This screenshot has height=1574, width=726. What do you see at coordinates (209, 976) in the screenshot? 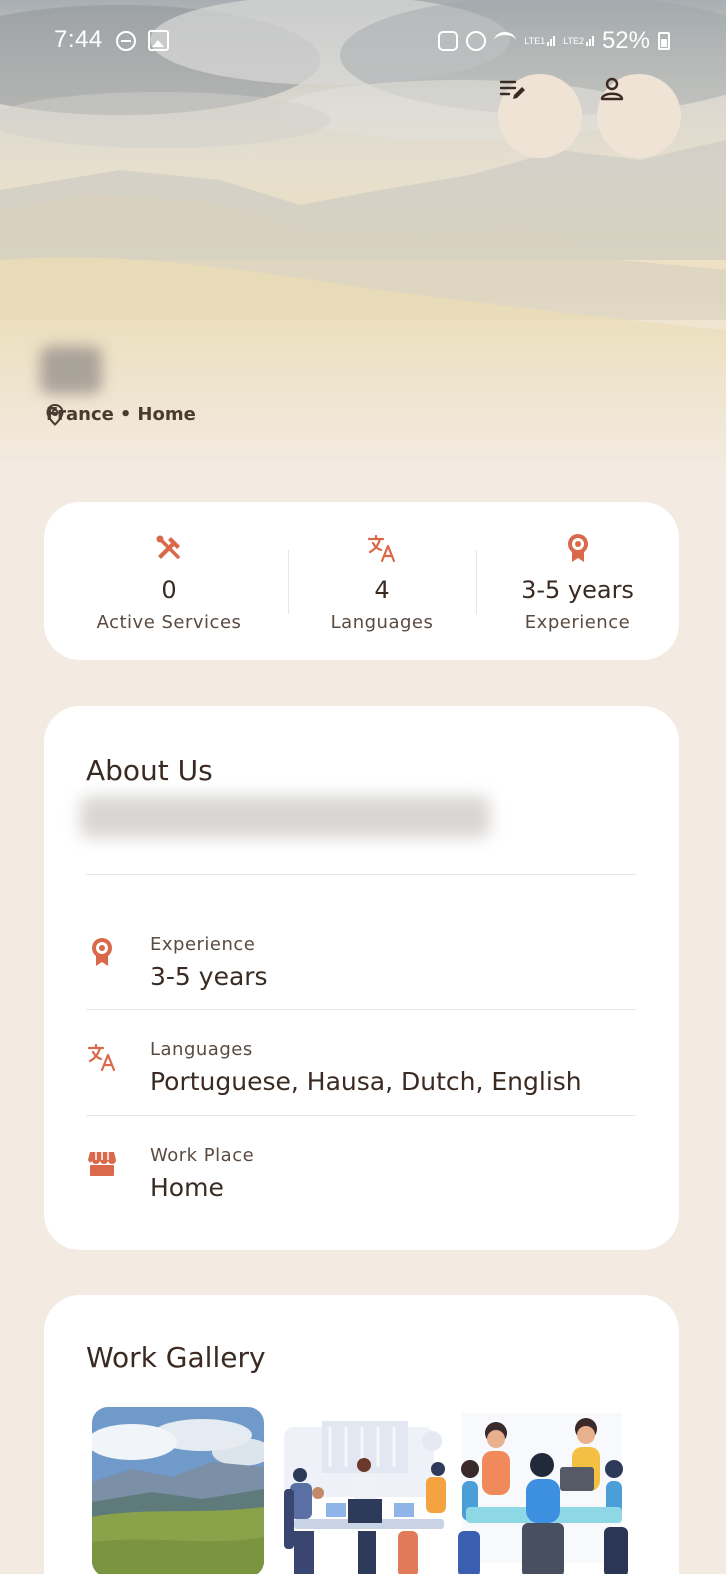
I see `info-value: 3-5 years` at bounding box center [209, 976].